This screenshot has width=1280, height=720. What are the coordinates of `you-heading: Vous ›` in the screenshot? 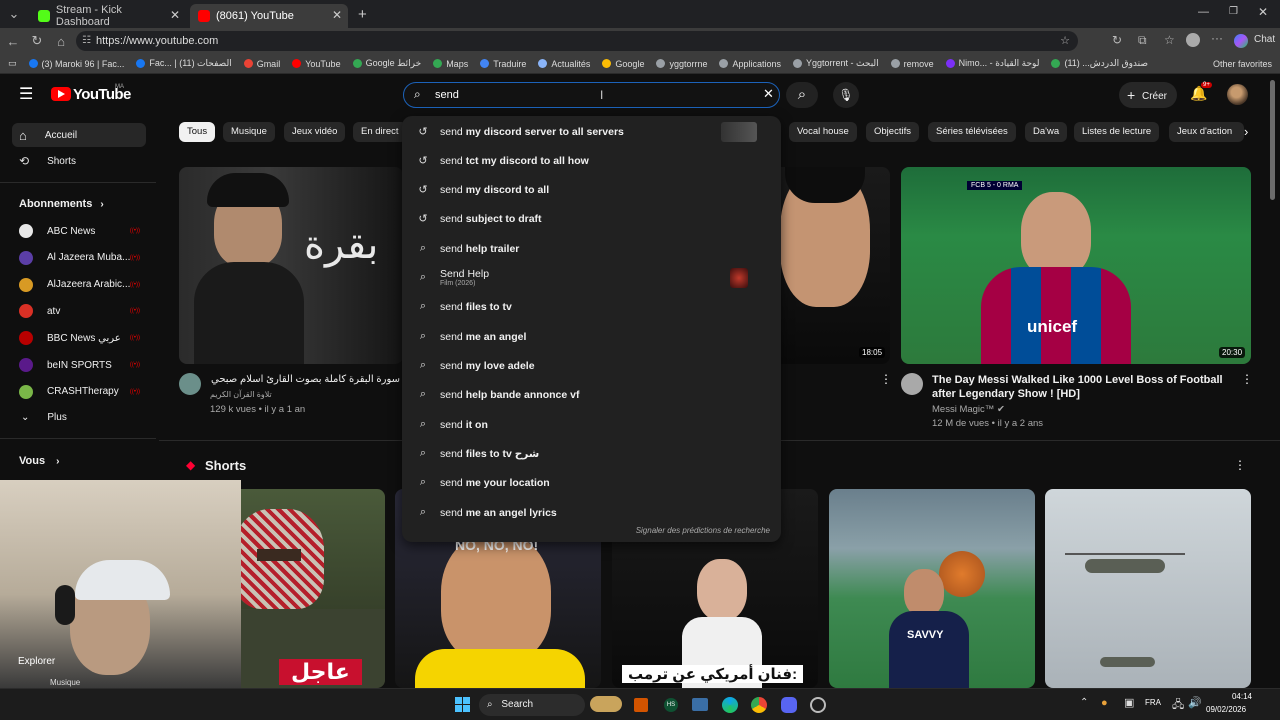 It's located at (39, 461).